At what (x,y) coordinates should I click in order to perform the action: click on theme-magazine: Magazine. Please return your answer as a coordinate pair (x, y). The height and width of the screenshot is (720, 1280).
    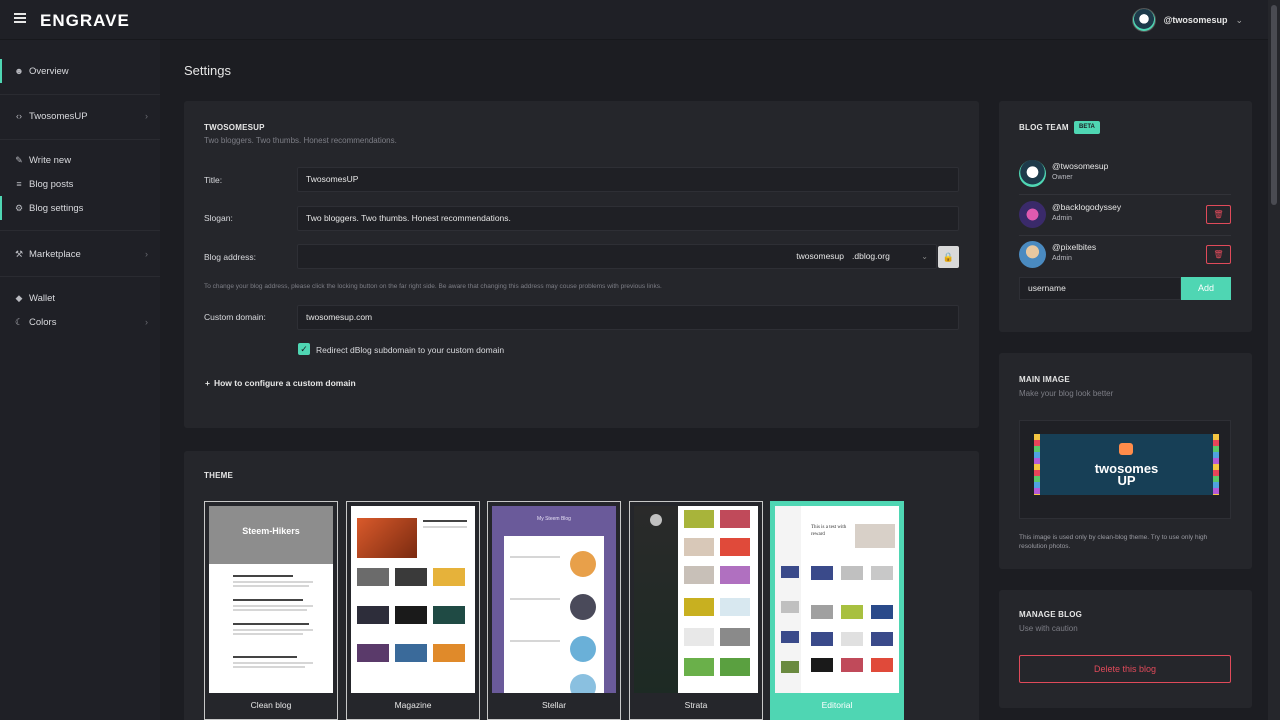
    Looking at the image, I should click on (413, 610).